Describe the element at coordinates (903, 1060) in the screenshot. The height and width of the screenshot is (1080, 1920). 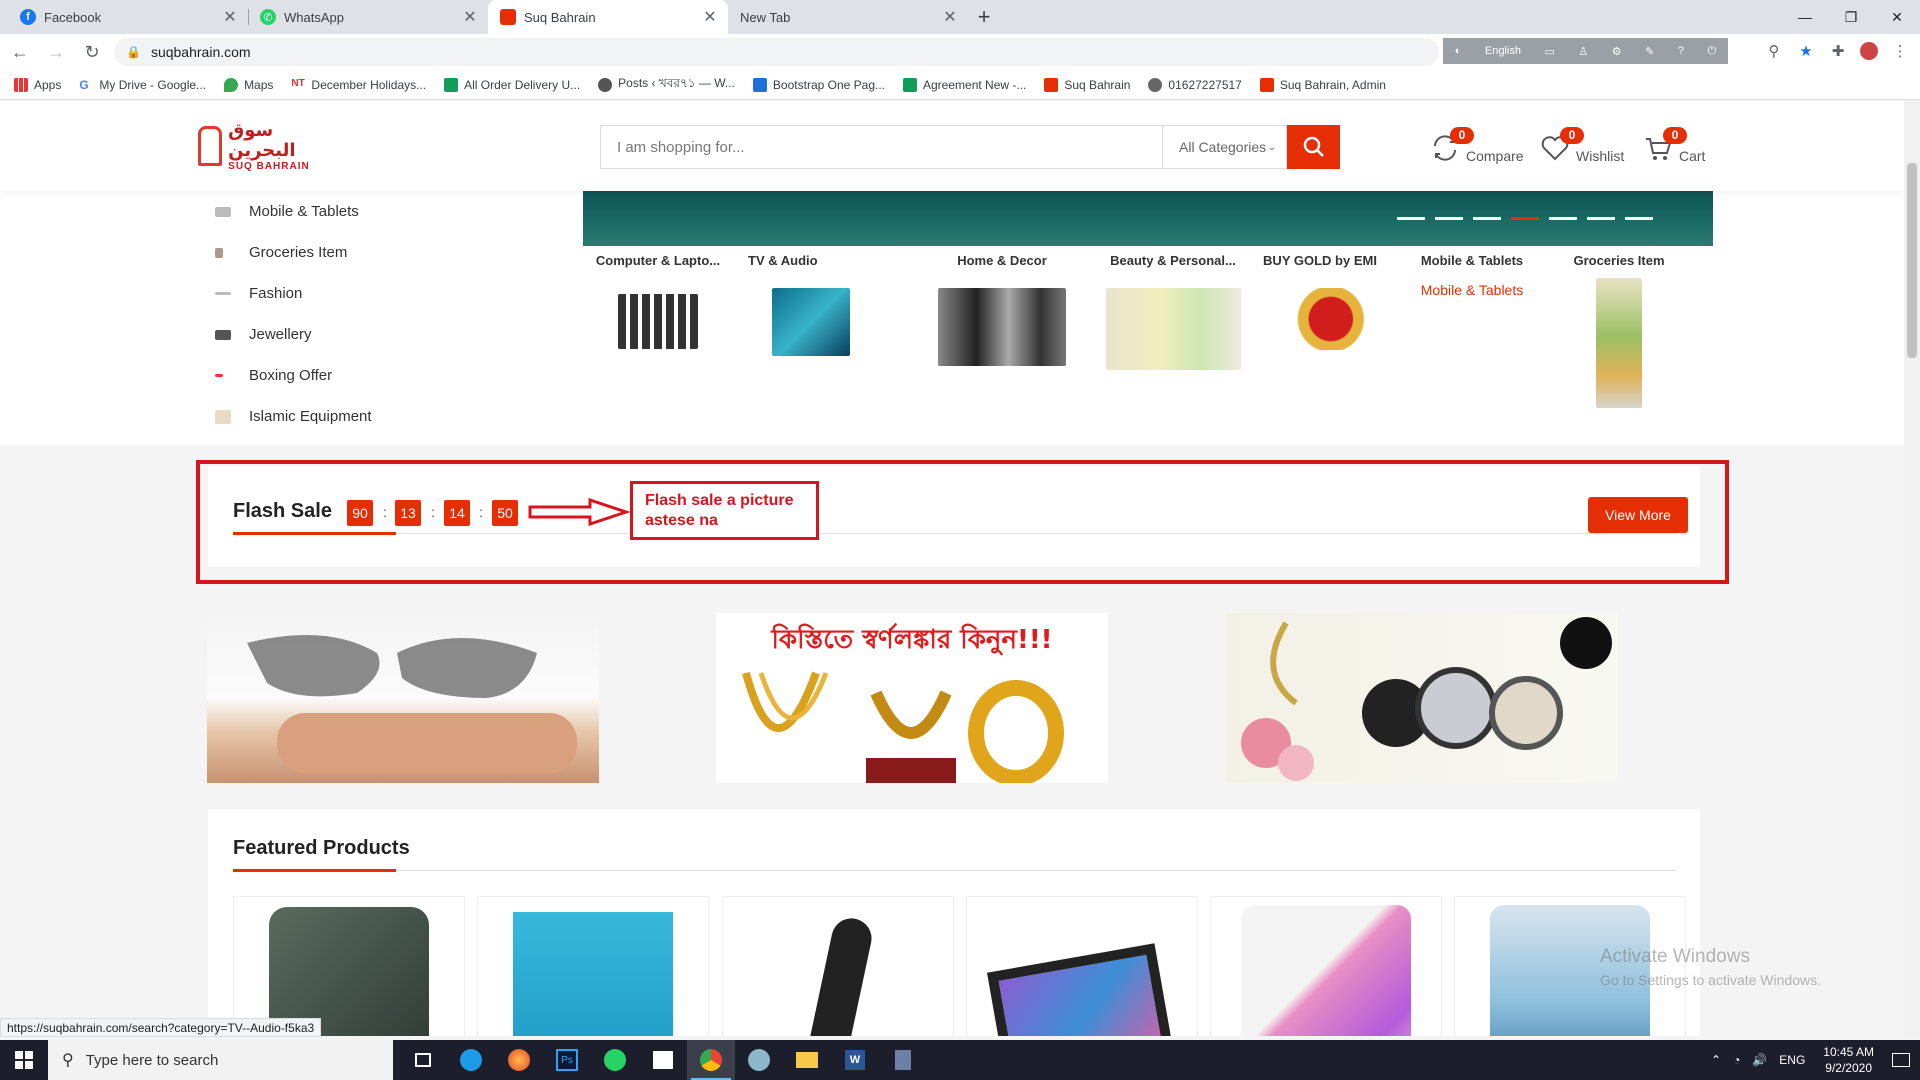
I see `taskbar-calculator` at that location.